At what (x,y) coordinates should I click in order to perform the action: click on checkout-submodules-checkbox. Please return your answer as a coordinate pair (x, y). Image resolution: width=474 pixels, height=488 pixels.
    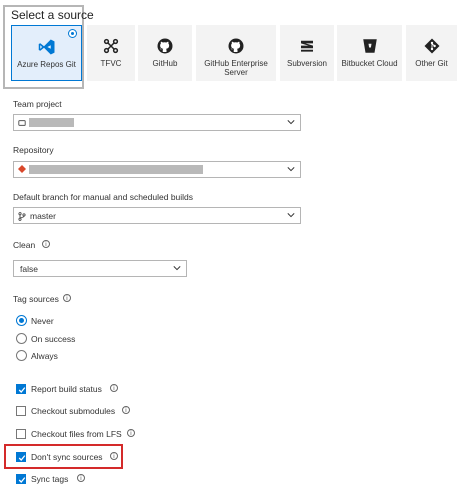
    Looking at the image, I should click on (21, 411).